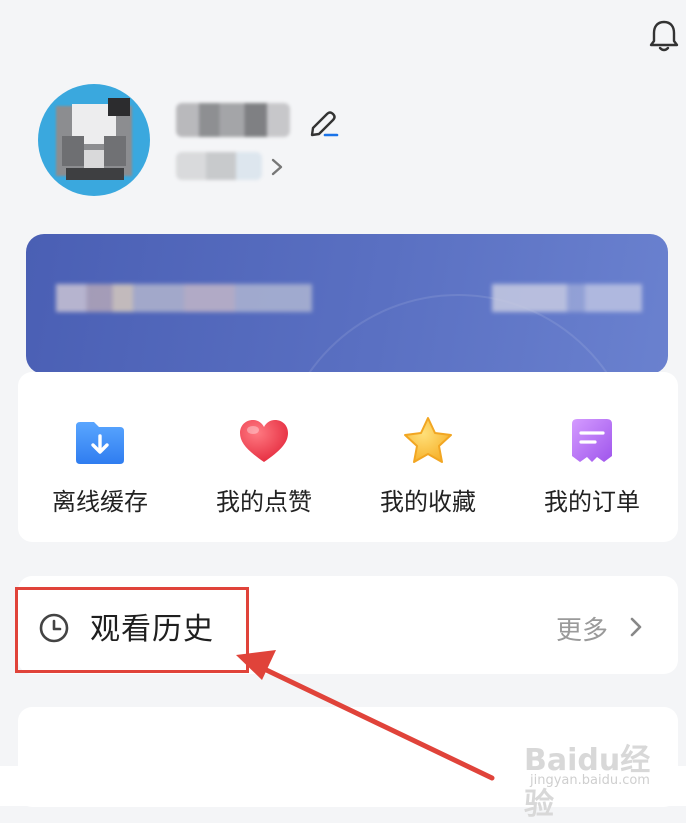  Describe the element at coordinates (592, 468) in the screenshot. I see `my-orders-button: 我的订单` at that location.